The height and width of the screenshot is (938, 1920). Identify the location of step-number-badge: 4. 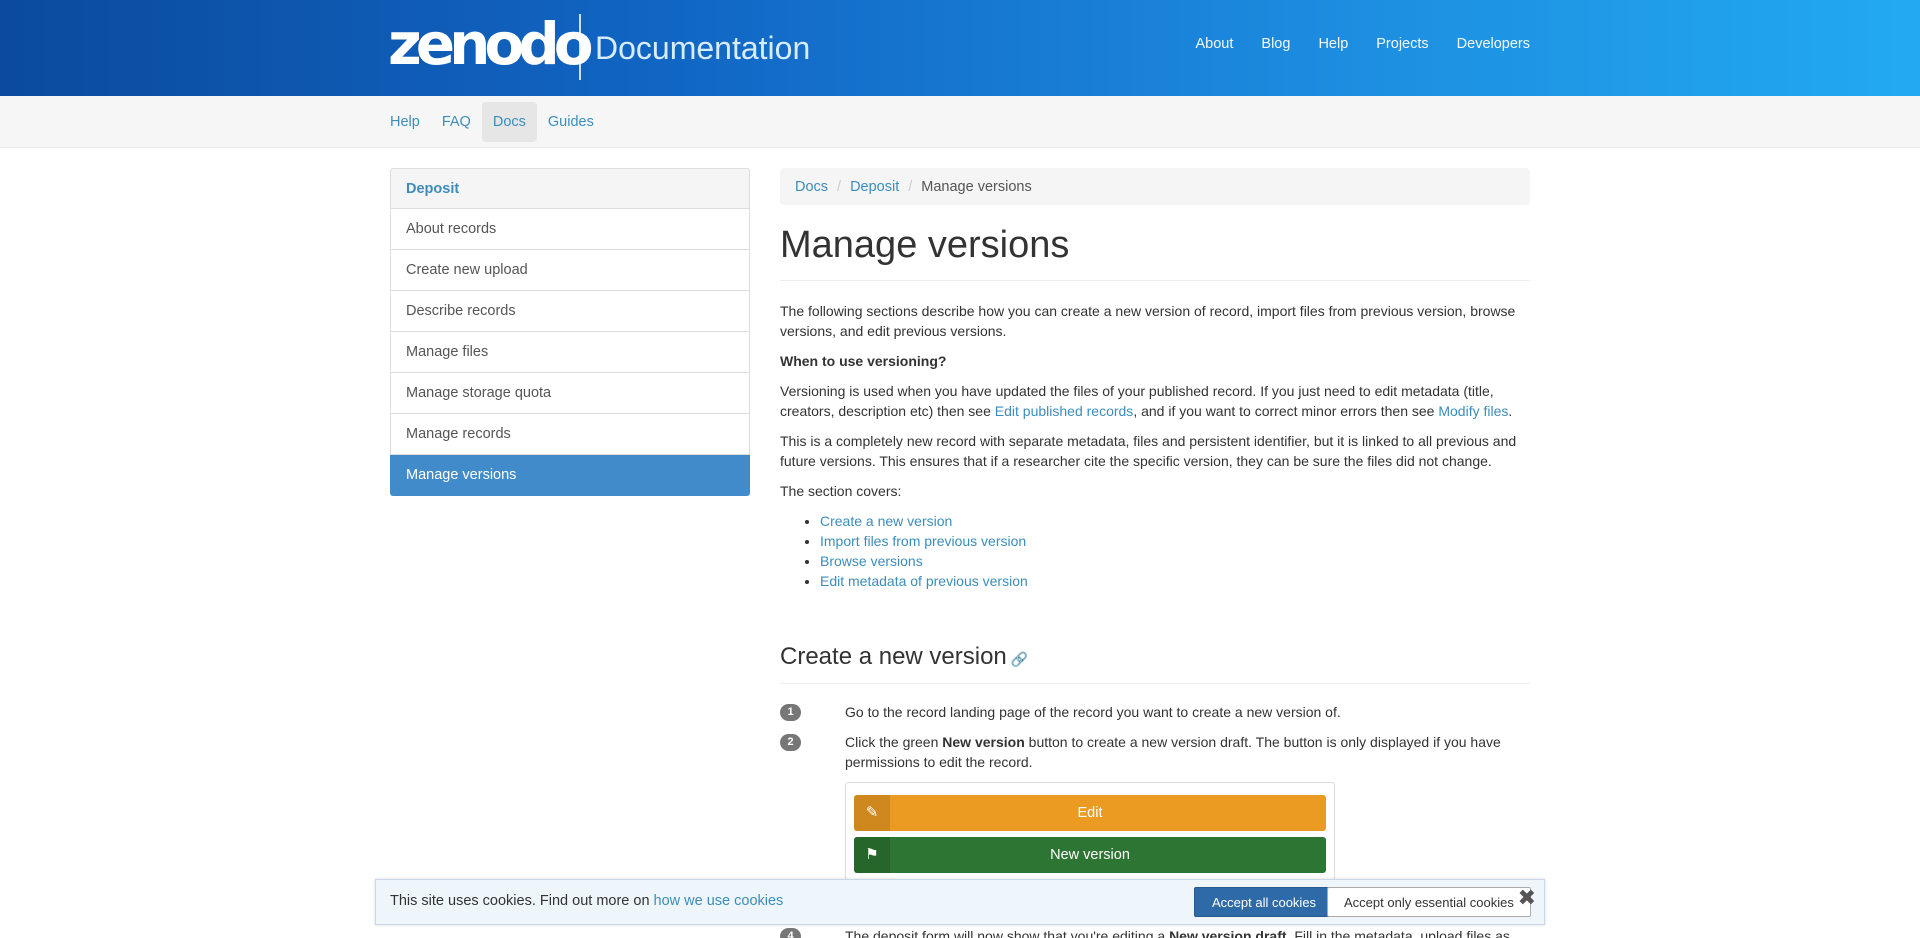
(790, 933).